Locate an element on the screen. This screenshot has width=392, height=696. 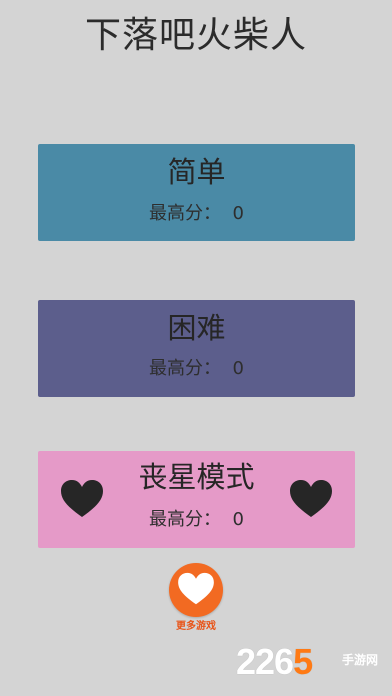
more-games-label: 更多游戏 is located at coordinates (196, 626).